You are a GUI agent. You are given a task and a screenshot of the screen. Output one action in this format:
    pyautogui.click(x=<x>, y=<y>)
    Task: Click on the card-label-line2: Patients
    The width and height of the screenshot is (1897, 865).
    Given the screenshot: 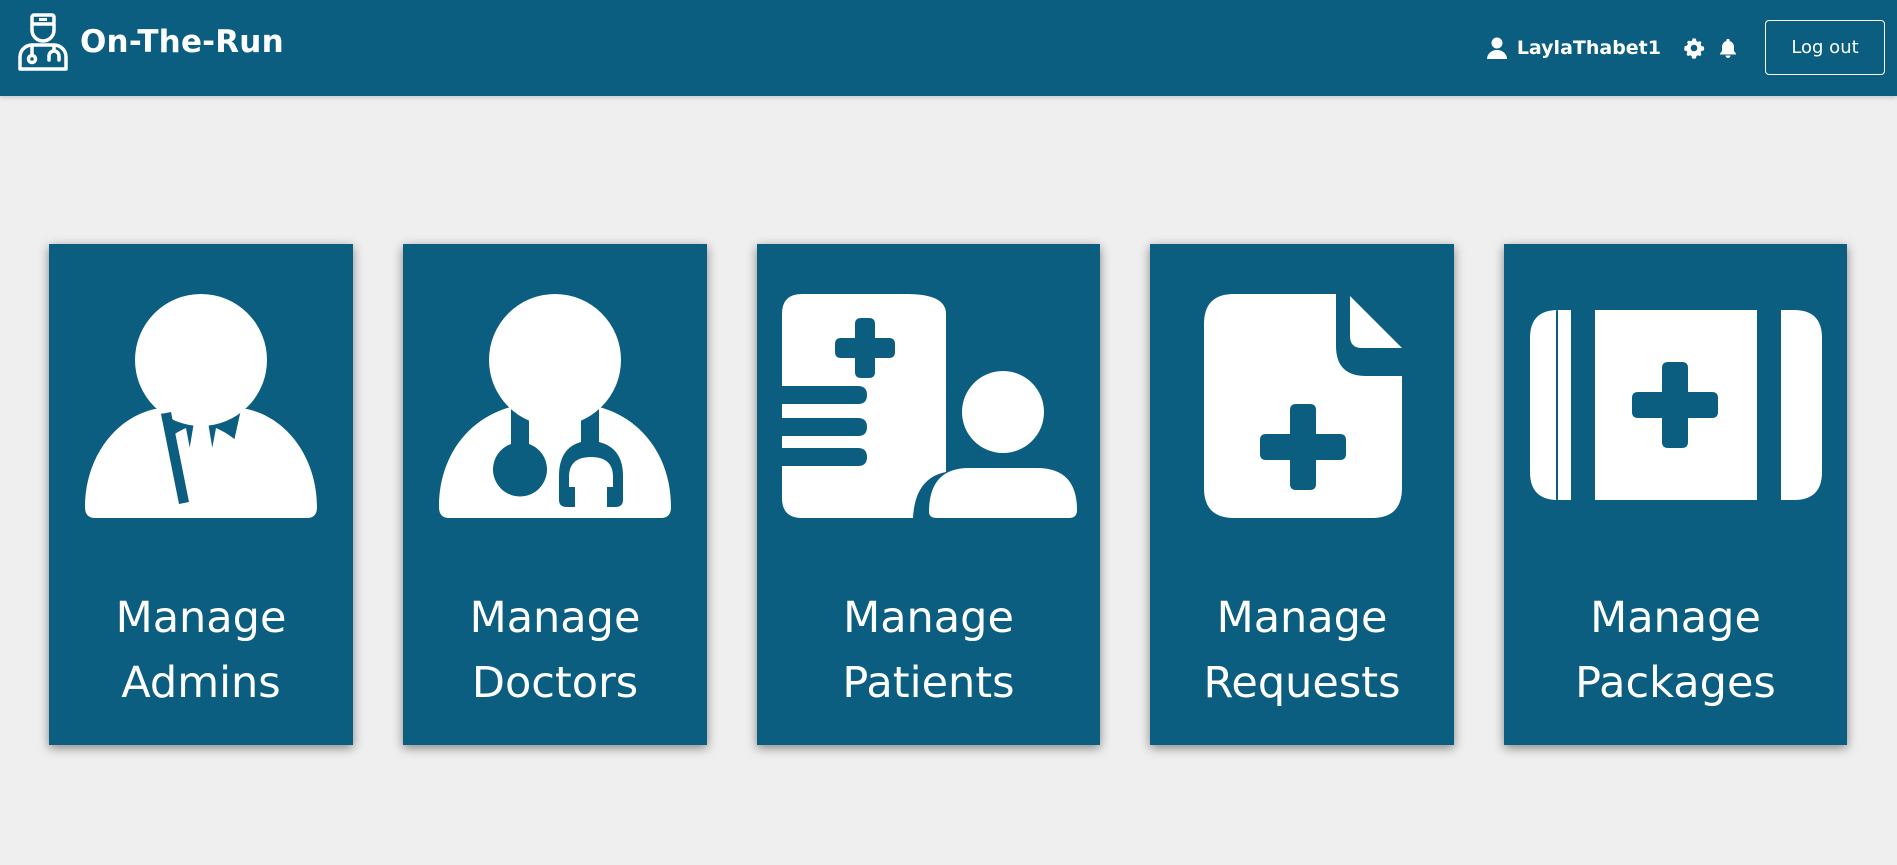 What is the action you would take?
    pyautogui.click(x=928, y=683)
    